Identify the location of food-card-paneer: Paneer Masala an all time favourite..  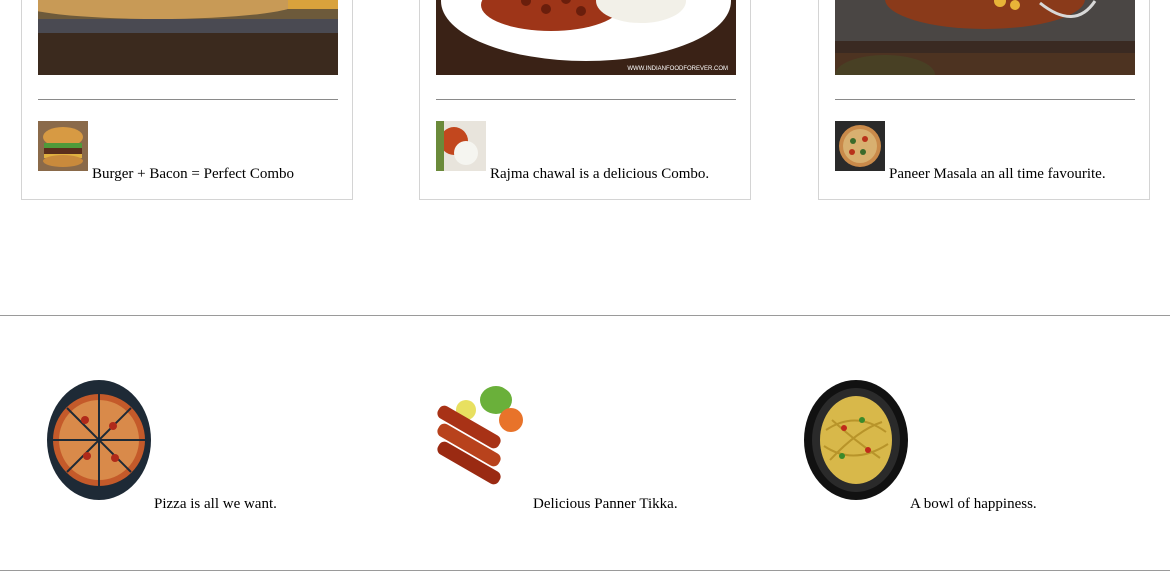
(984, 100).